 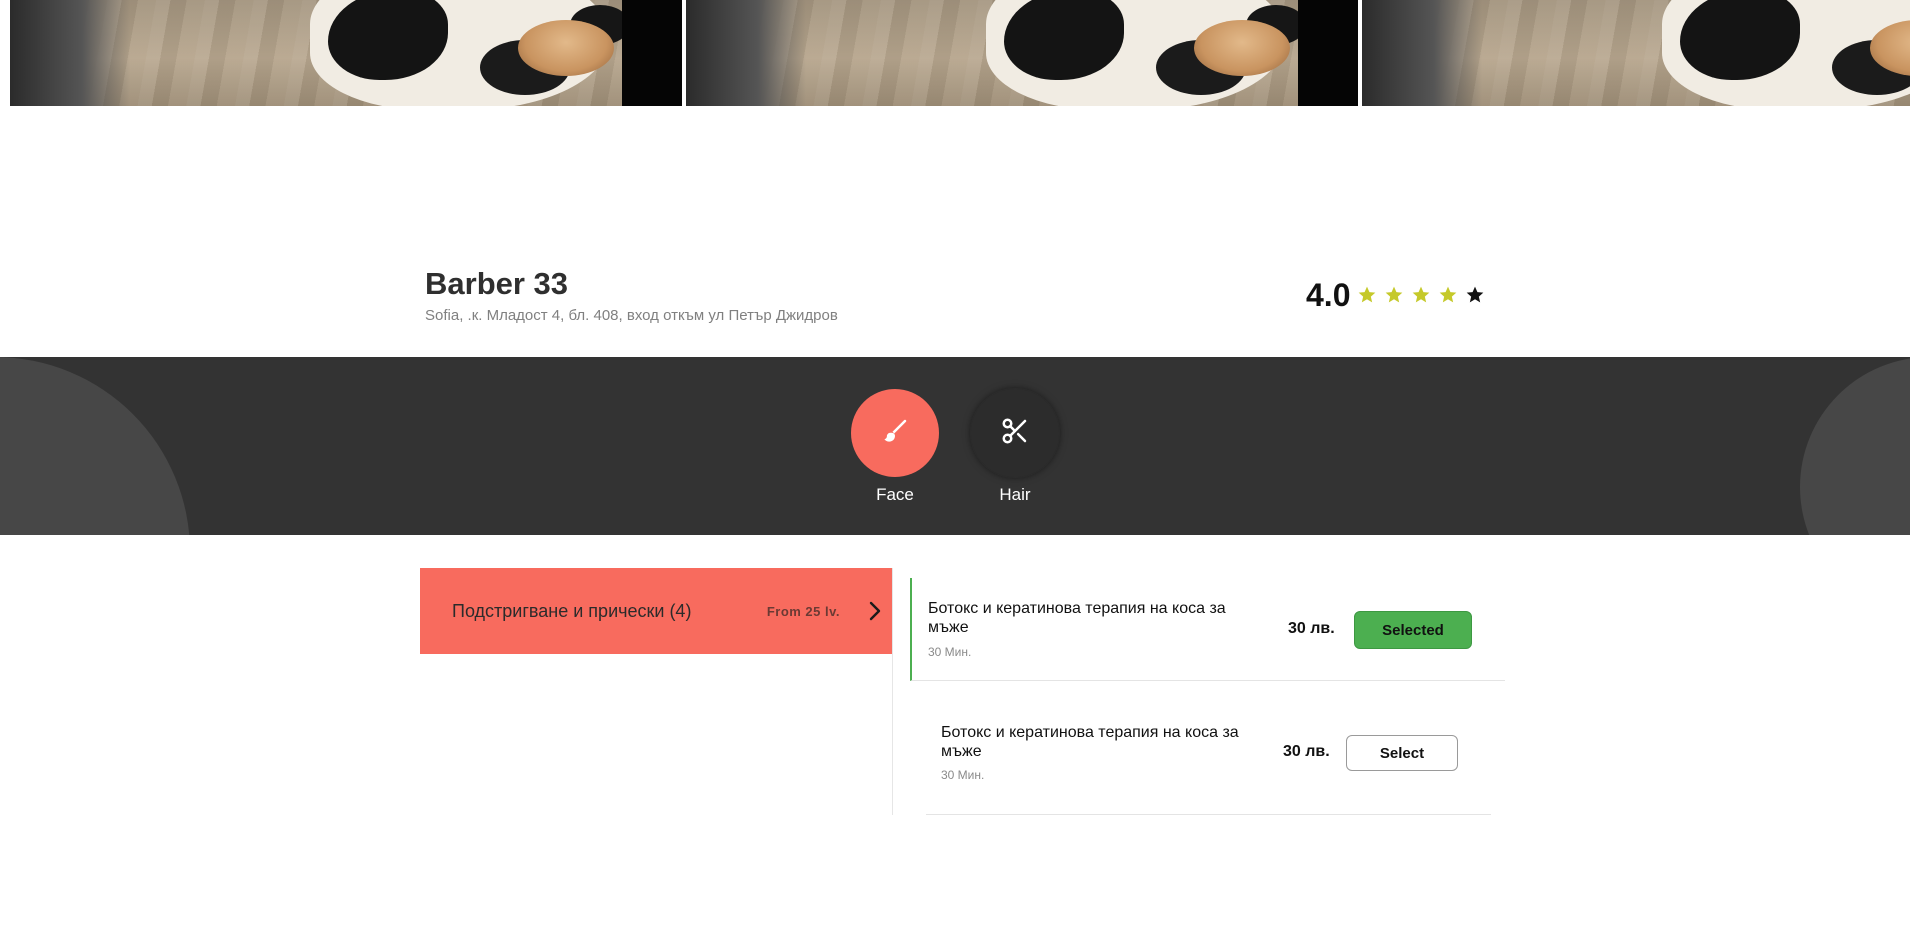 I want to click on shop-title: Barber 33, so click(x=497, y=283).